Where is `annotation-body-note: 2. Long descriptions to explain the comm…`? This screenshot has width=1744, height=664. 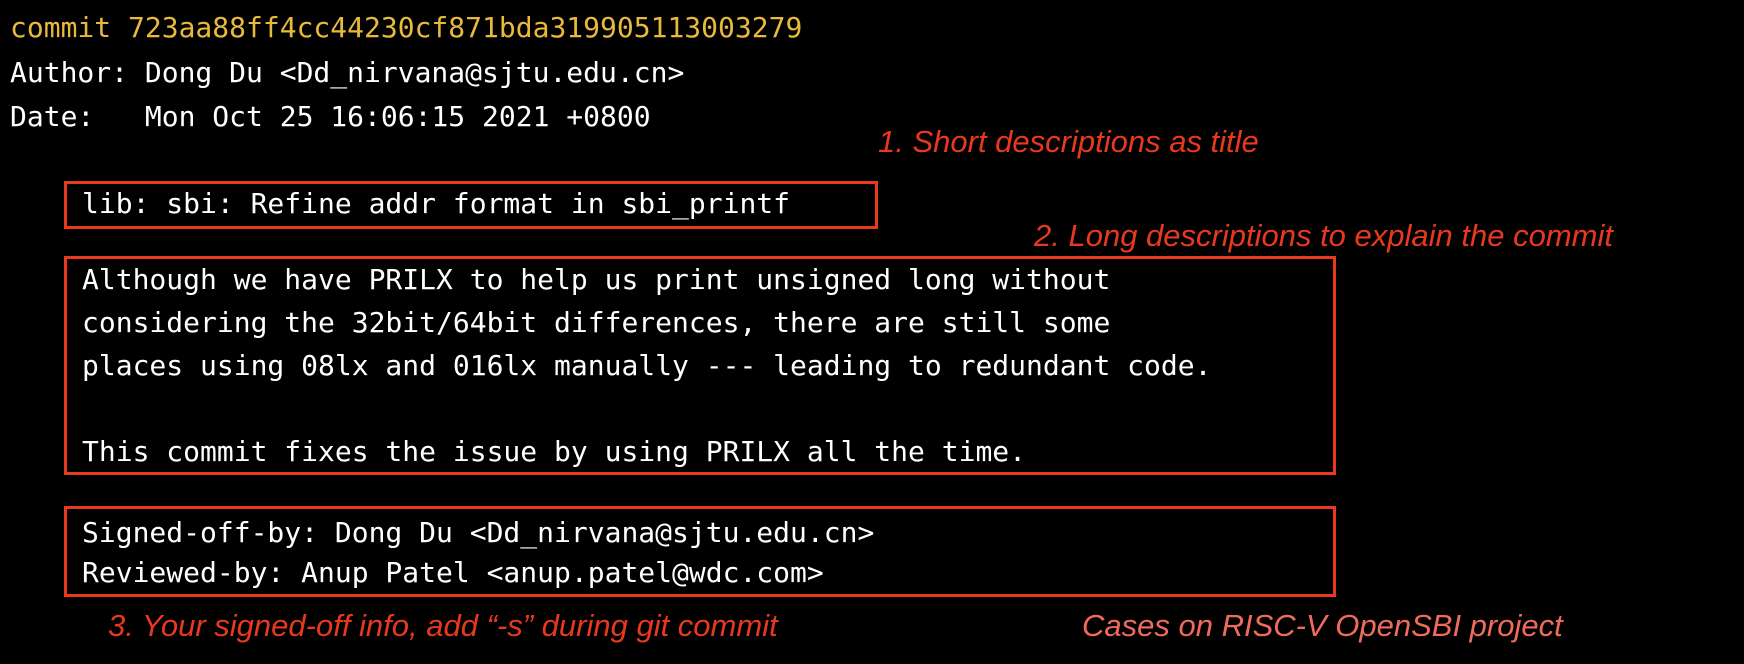
annotation-body-note: 2. Long descriptions to explain the comm… is located at coordinates (1323, 235).